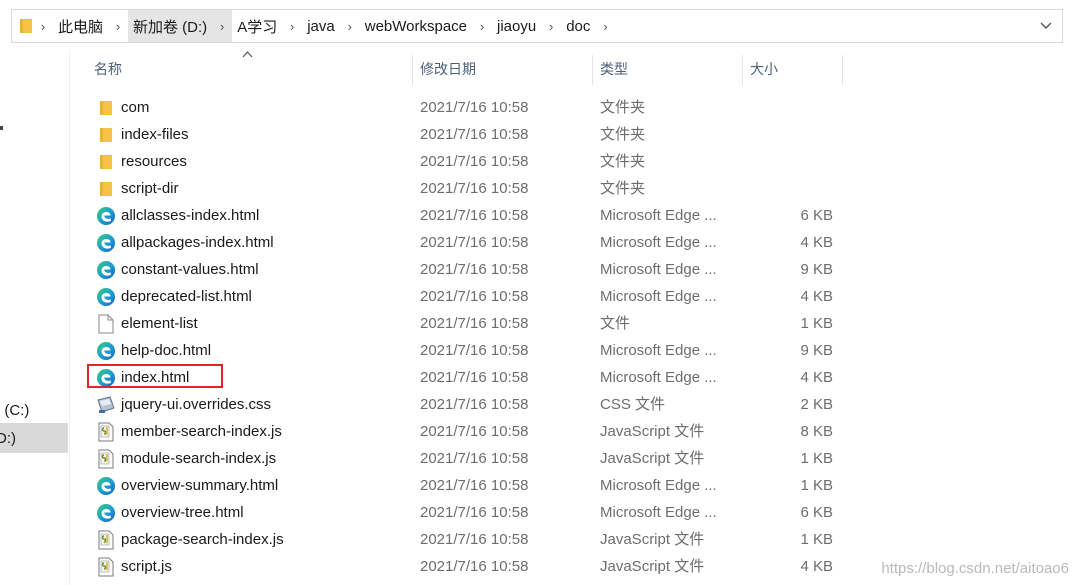 The width and height of the screenshot is (1077, 585). What do you see at coordinates (577, 134) in the screenshot?
I see `file-row: index-files 2021/7/16 10:58 文件夹` at bounding box center [577, 134].